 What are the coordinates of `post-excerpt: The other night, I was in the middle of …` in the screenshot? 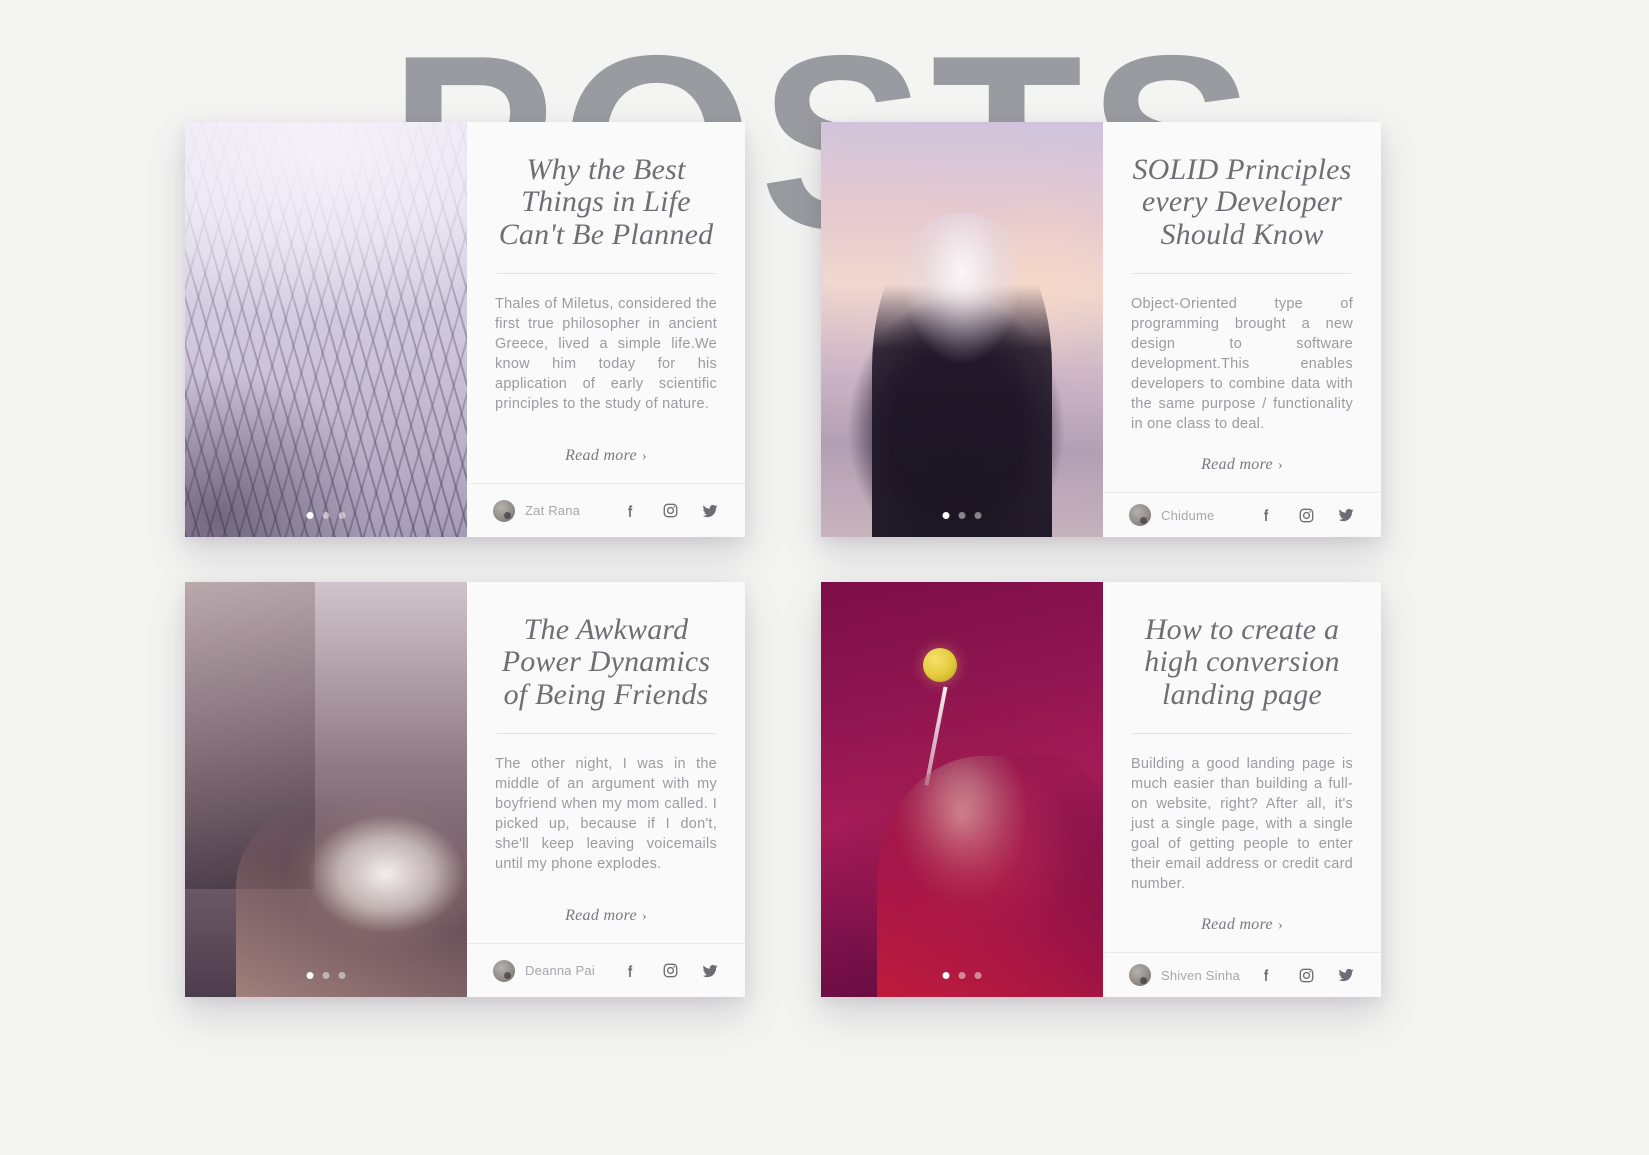 It's located at (606, 814).